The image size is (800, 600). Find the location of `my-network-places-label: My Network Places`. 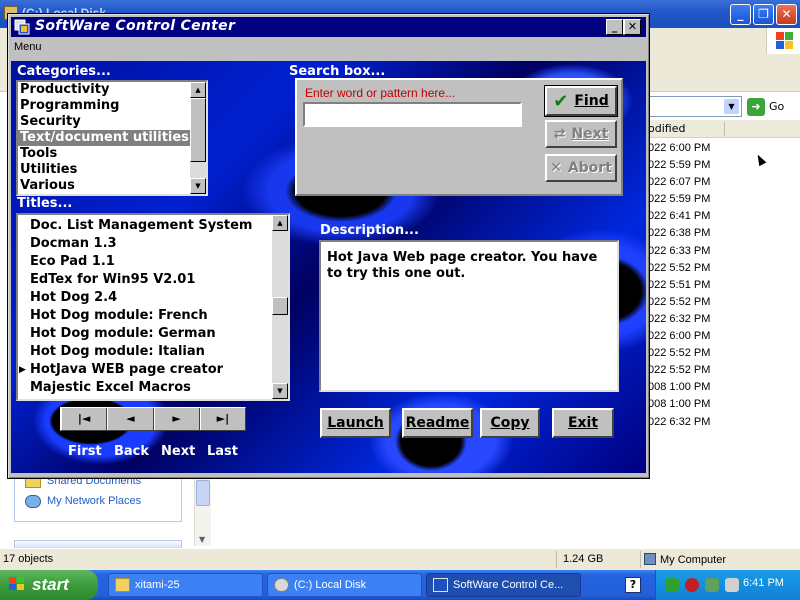

my-network-places-label: My Network Places is located at coordinates (94, 501).